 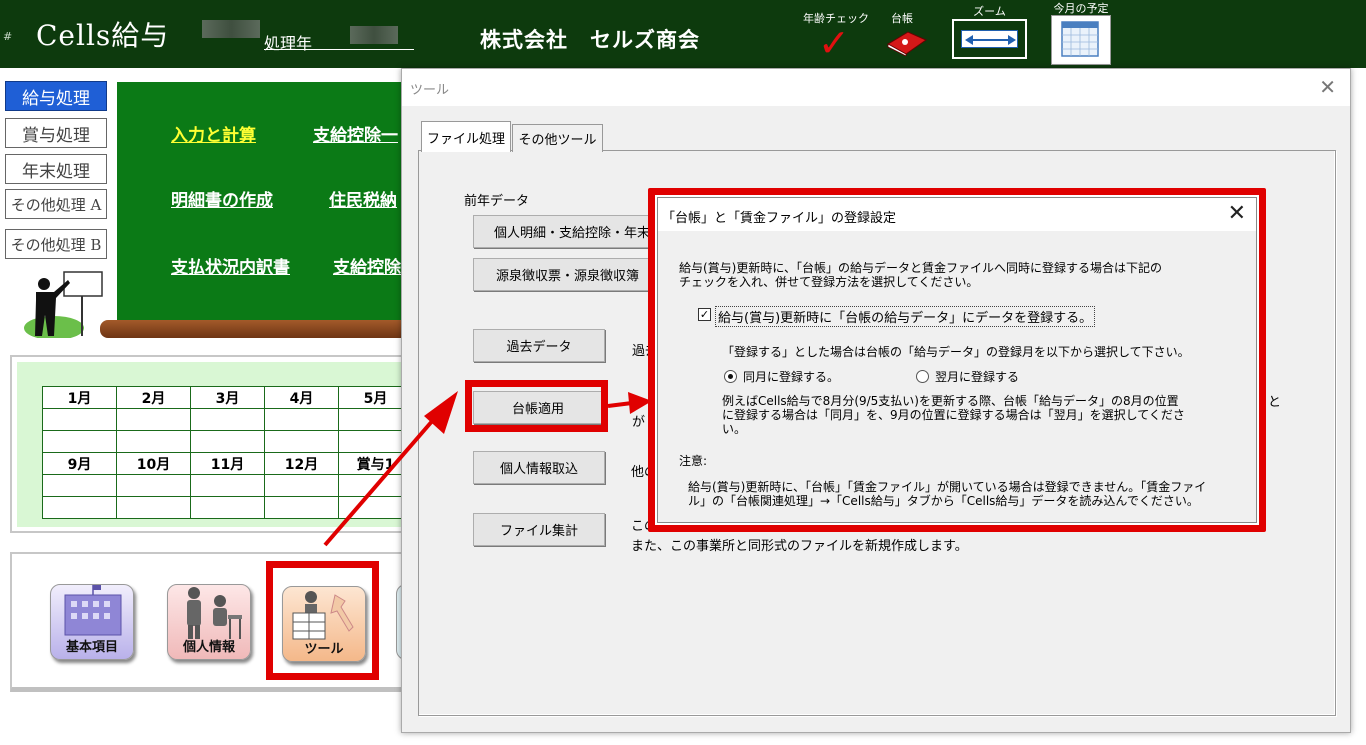 I want to click on personal-info-button: 個人情報, so click(x=209, y=622).